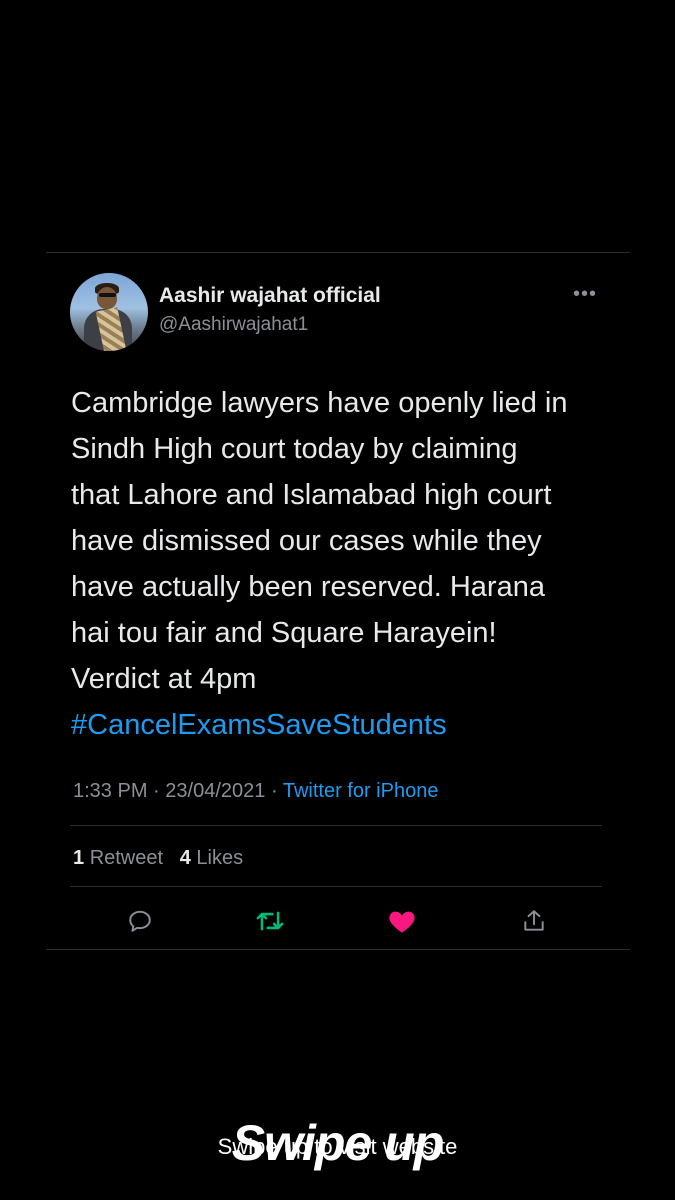 The width and height of the screenshot is (675, 1200). Describe the element at coordinates (361, 791) in the screenshot. I see `tweet-source-link: Twitter for iPhone` at that location.